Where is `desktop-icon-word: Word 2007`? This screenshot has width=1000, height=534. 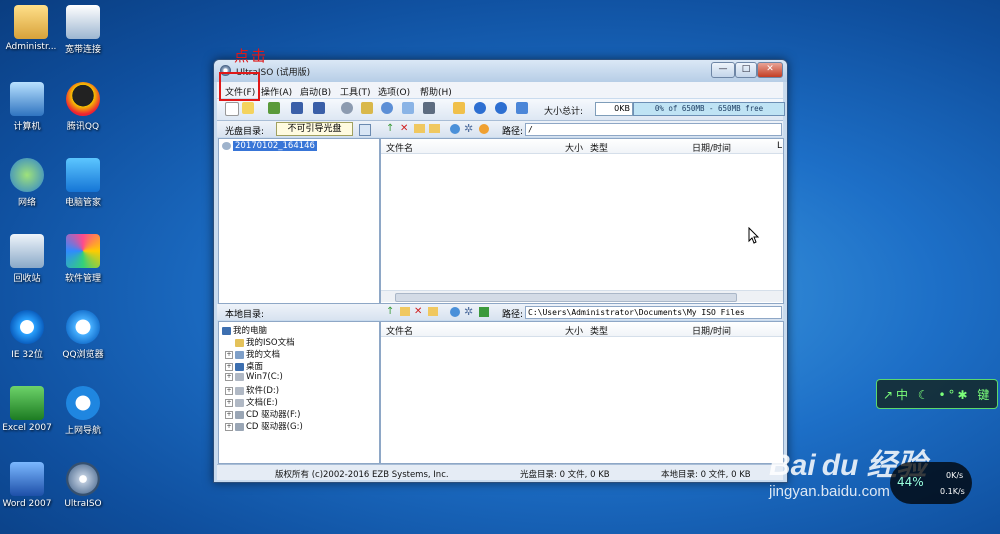
desktop-icon-word: Word 2007 is located at coordinates (29, 485).